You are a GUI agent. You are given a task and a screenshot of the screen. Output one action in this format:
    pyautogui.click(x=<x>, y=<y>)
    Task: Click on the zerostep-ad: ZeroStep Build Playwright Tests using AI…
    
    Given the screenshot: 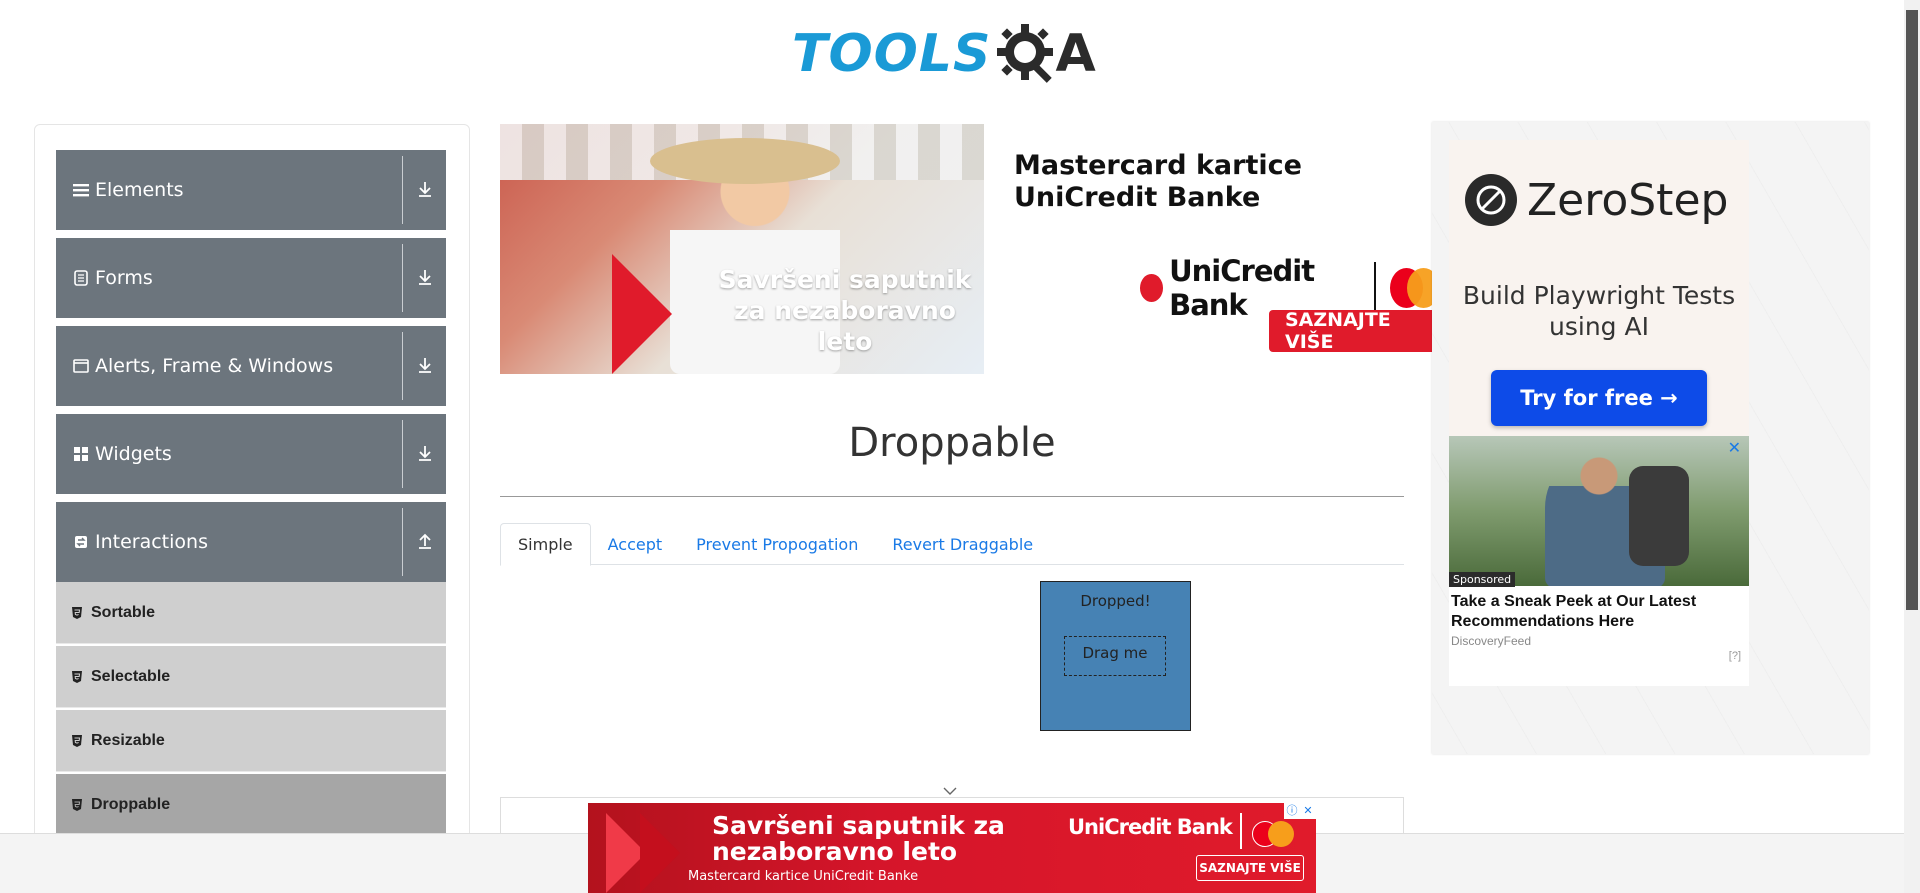 What is the action you would take?
    pyautogui.click(x=1599, y=288)
    